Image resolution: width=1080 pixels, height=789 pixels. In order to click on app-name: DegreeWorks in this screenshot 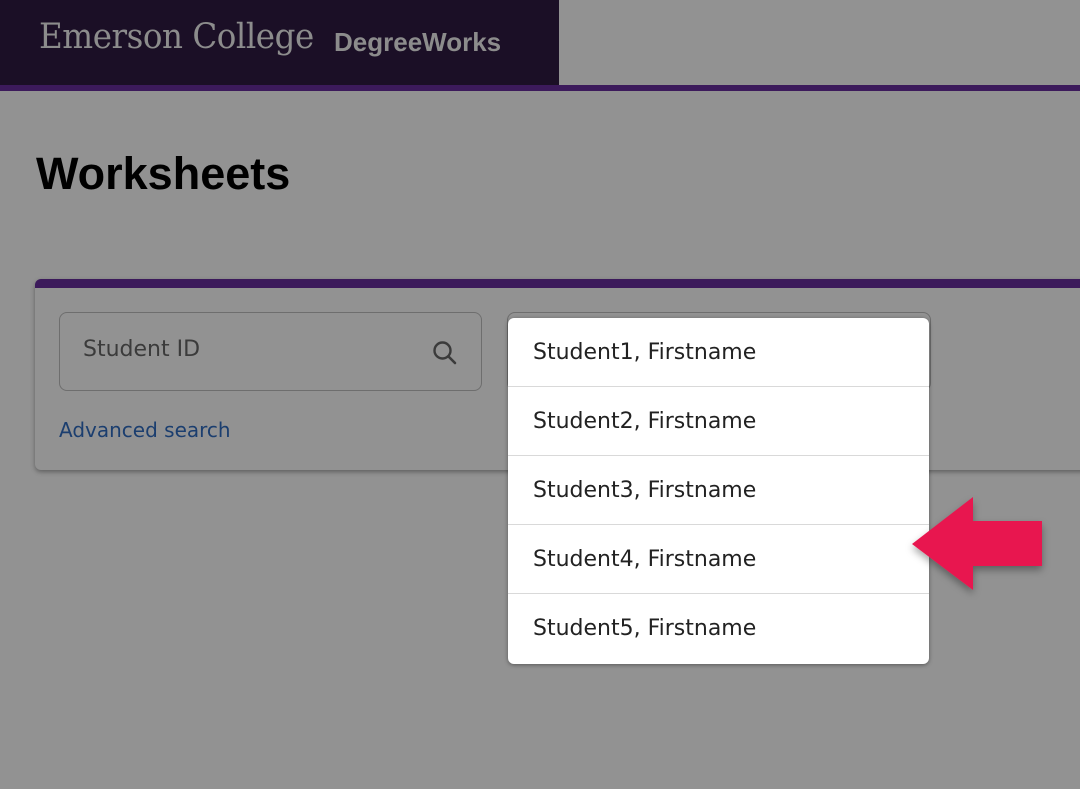, I will do `click(417, 42)`.